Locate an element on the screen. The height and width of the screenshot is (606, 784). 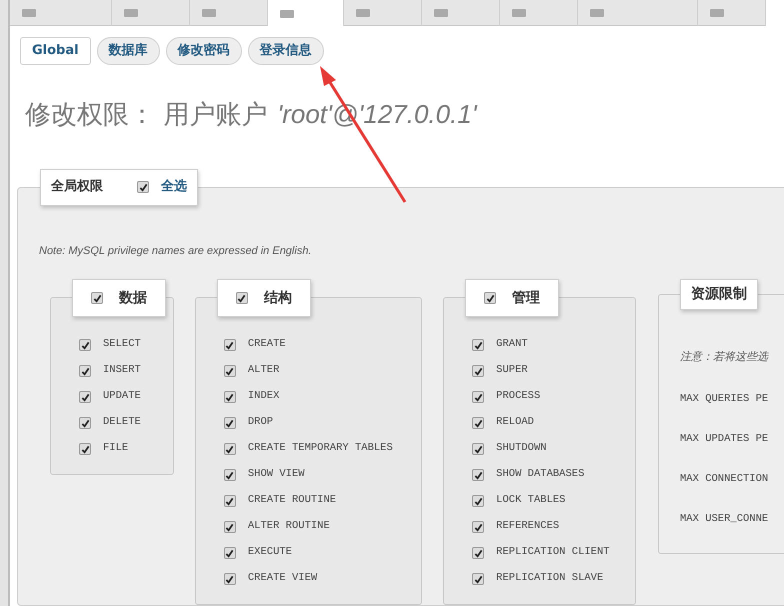
limit-label: MAX QUERIES PE is located at coordinates (725, 399).